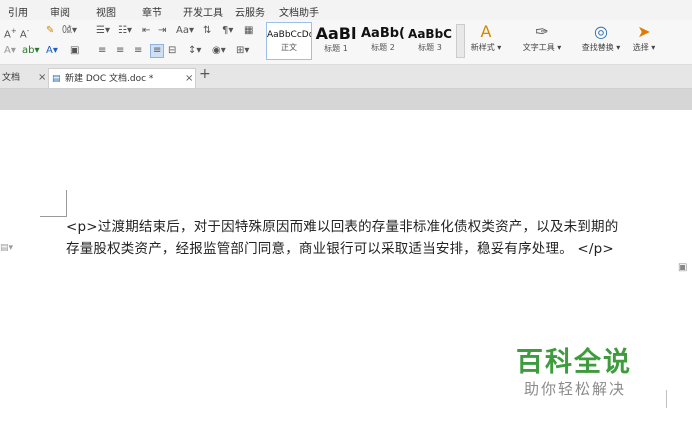 The width and height of the screenshot is (692, 433). I want to click on menu-item-developer-tools: 开发工具, so click(203, 11).